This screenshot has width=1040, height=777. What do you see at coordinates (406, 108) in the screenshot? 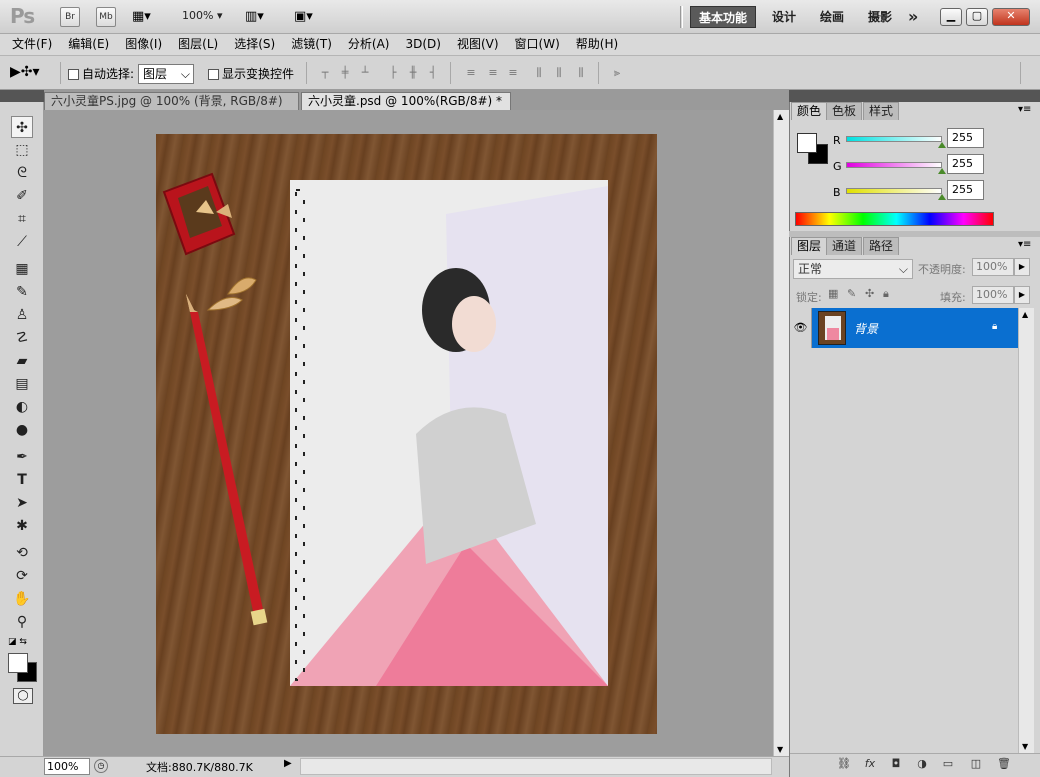
I see `tab-document-psd: 六小灵童.psd @ 100%(RGB/8#) *✕` at bounding box center [406, 108].